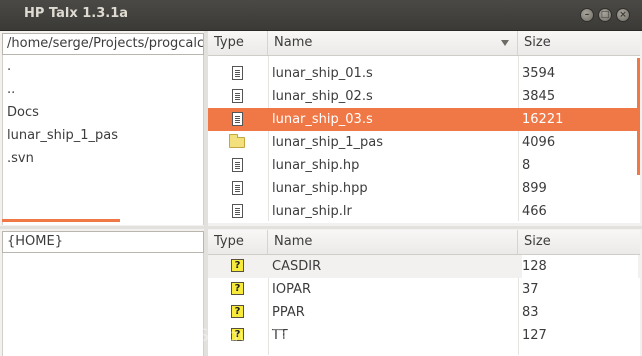  Describe the element at coordinates (424, 165) in the screenshot. I see `table-row: lunar_ship.hp 8` at that location.